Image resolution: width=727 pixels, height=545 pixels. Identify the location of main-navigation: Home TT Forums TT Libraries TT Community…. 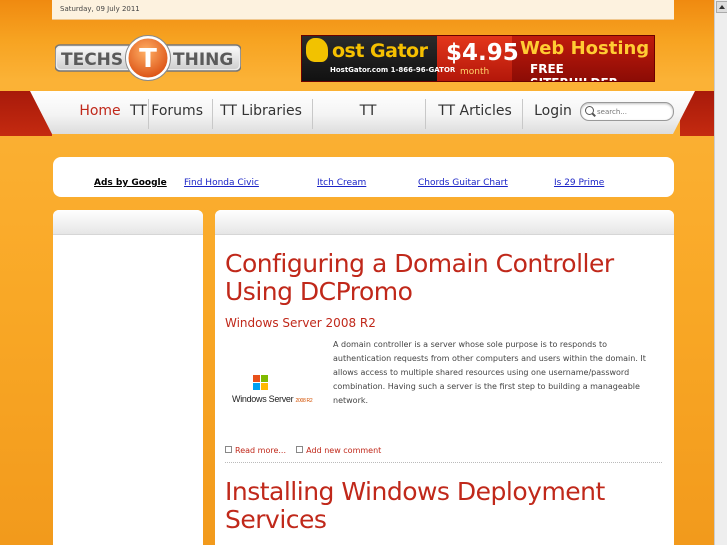
(363, 113).